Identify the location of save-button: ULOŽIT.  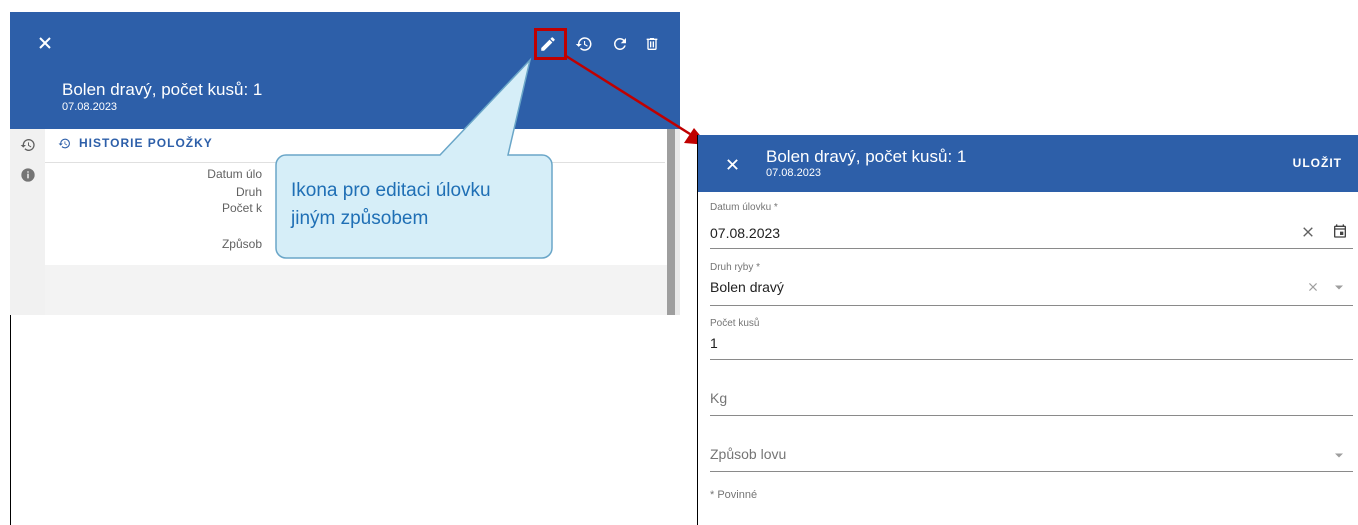
(1317, 163).